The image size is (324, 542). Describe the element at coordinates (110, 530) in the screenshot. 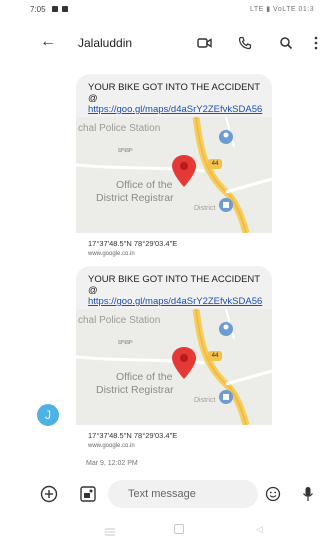

I see `recent-apps-icon` at that location.